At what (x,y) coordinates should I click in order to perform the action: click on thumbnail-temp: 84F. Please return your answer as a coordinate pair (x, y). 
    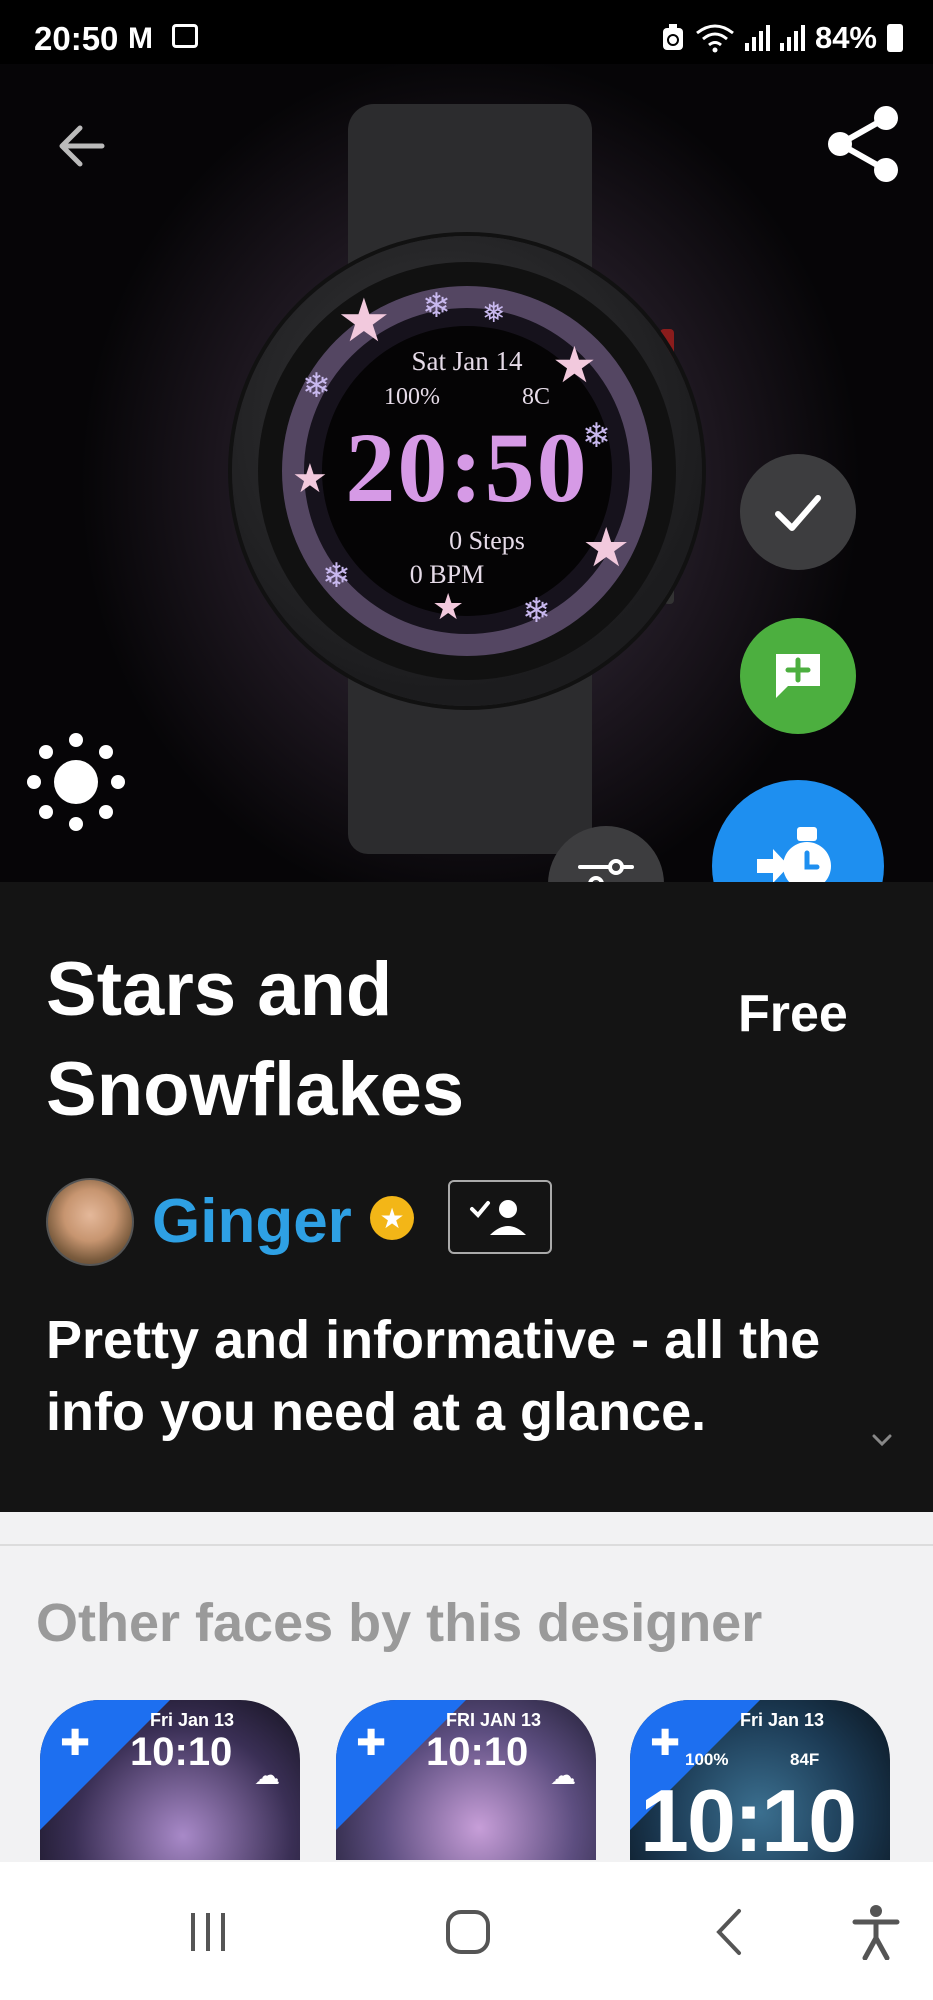
    Looking at the image, I should click on (805, 1759).